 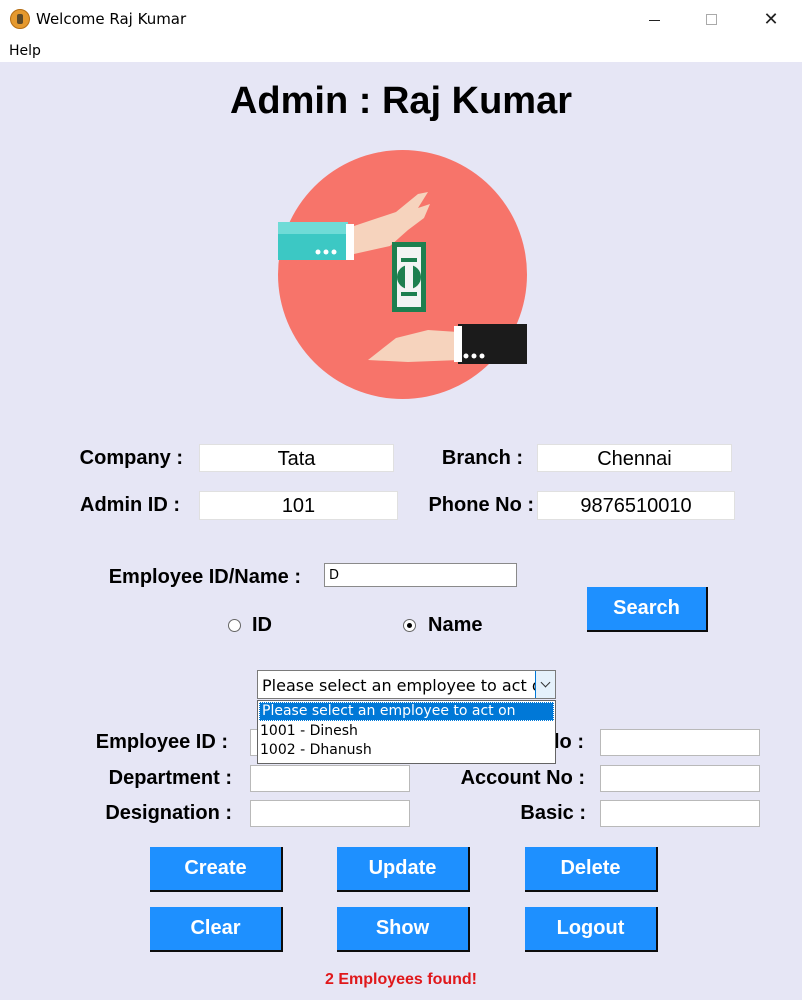 What do you see at coordinates (553, 813) in the screenshot?
I see `basic-label: Basic :` at bounding box center [553, 813].